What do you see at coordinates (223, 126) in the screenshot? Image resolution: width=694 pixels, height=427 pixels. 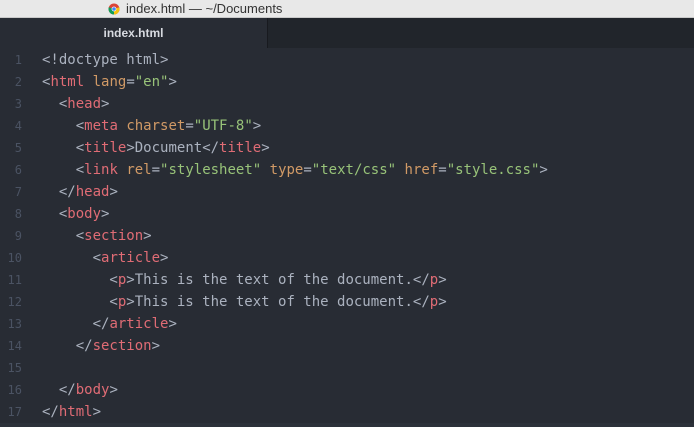 I see `code-token-str: "UTF-8"` at bounding box center [223, 126].